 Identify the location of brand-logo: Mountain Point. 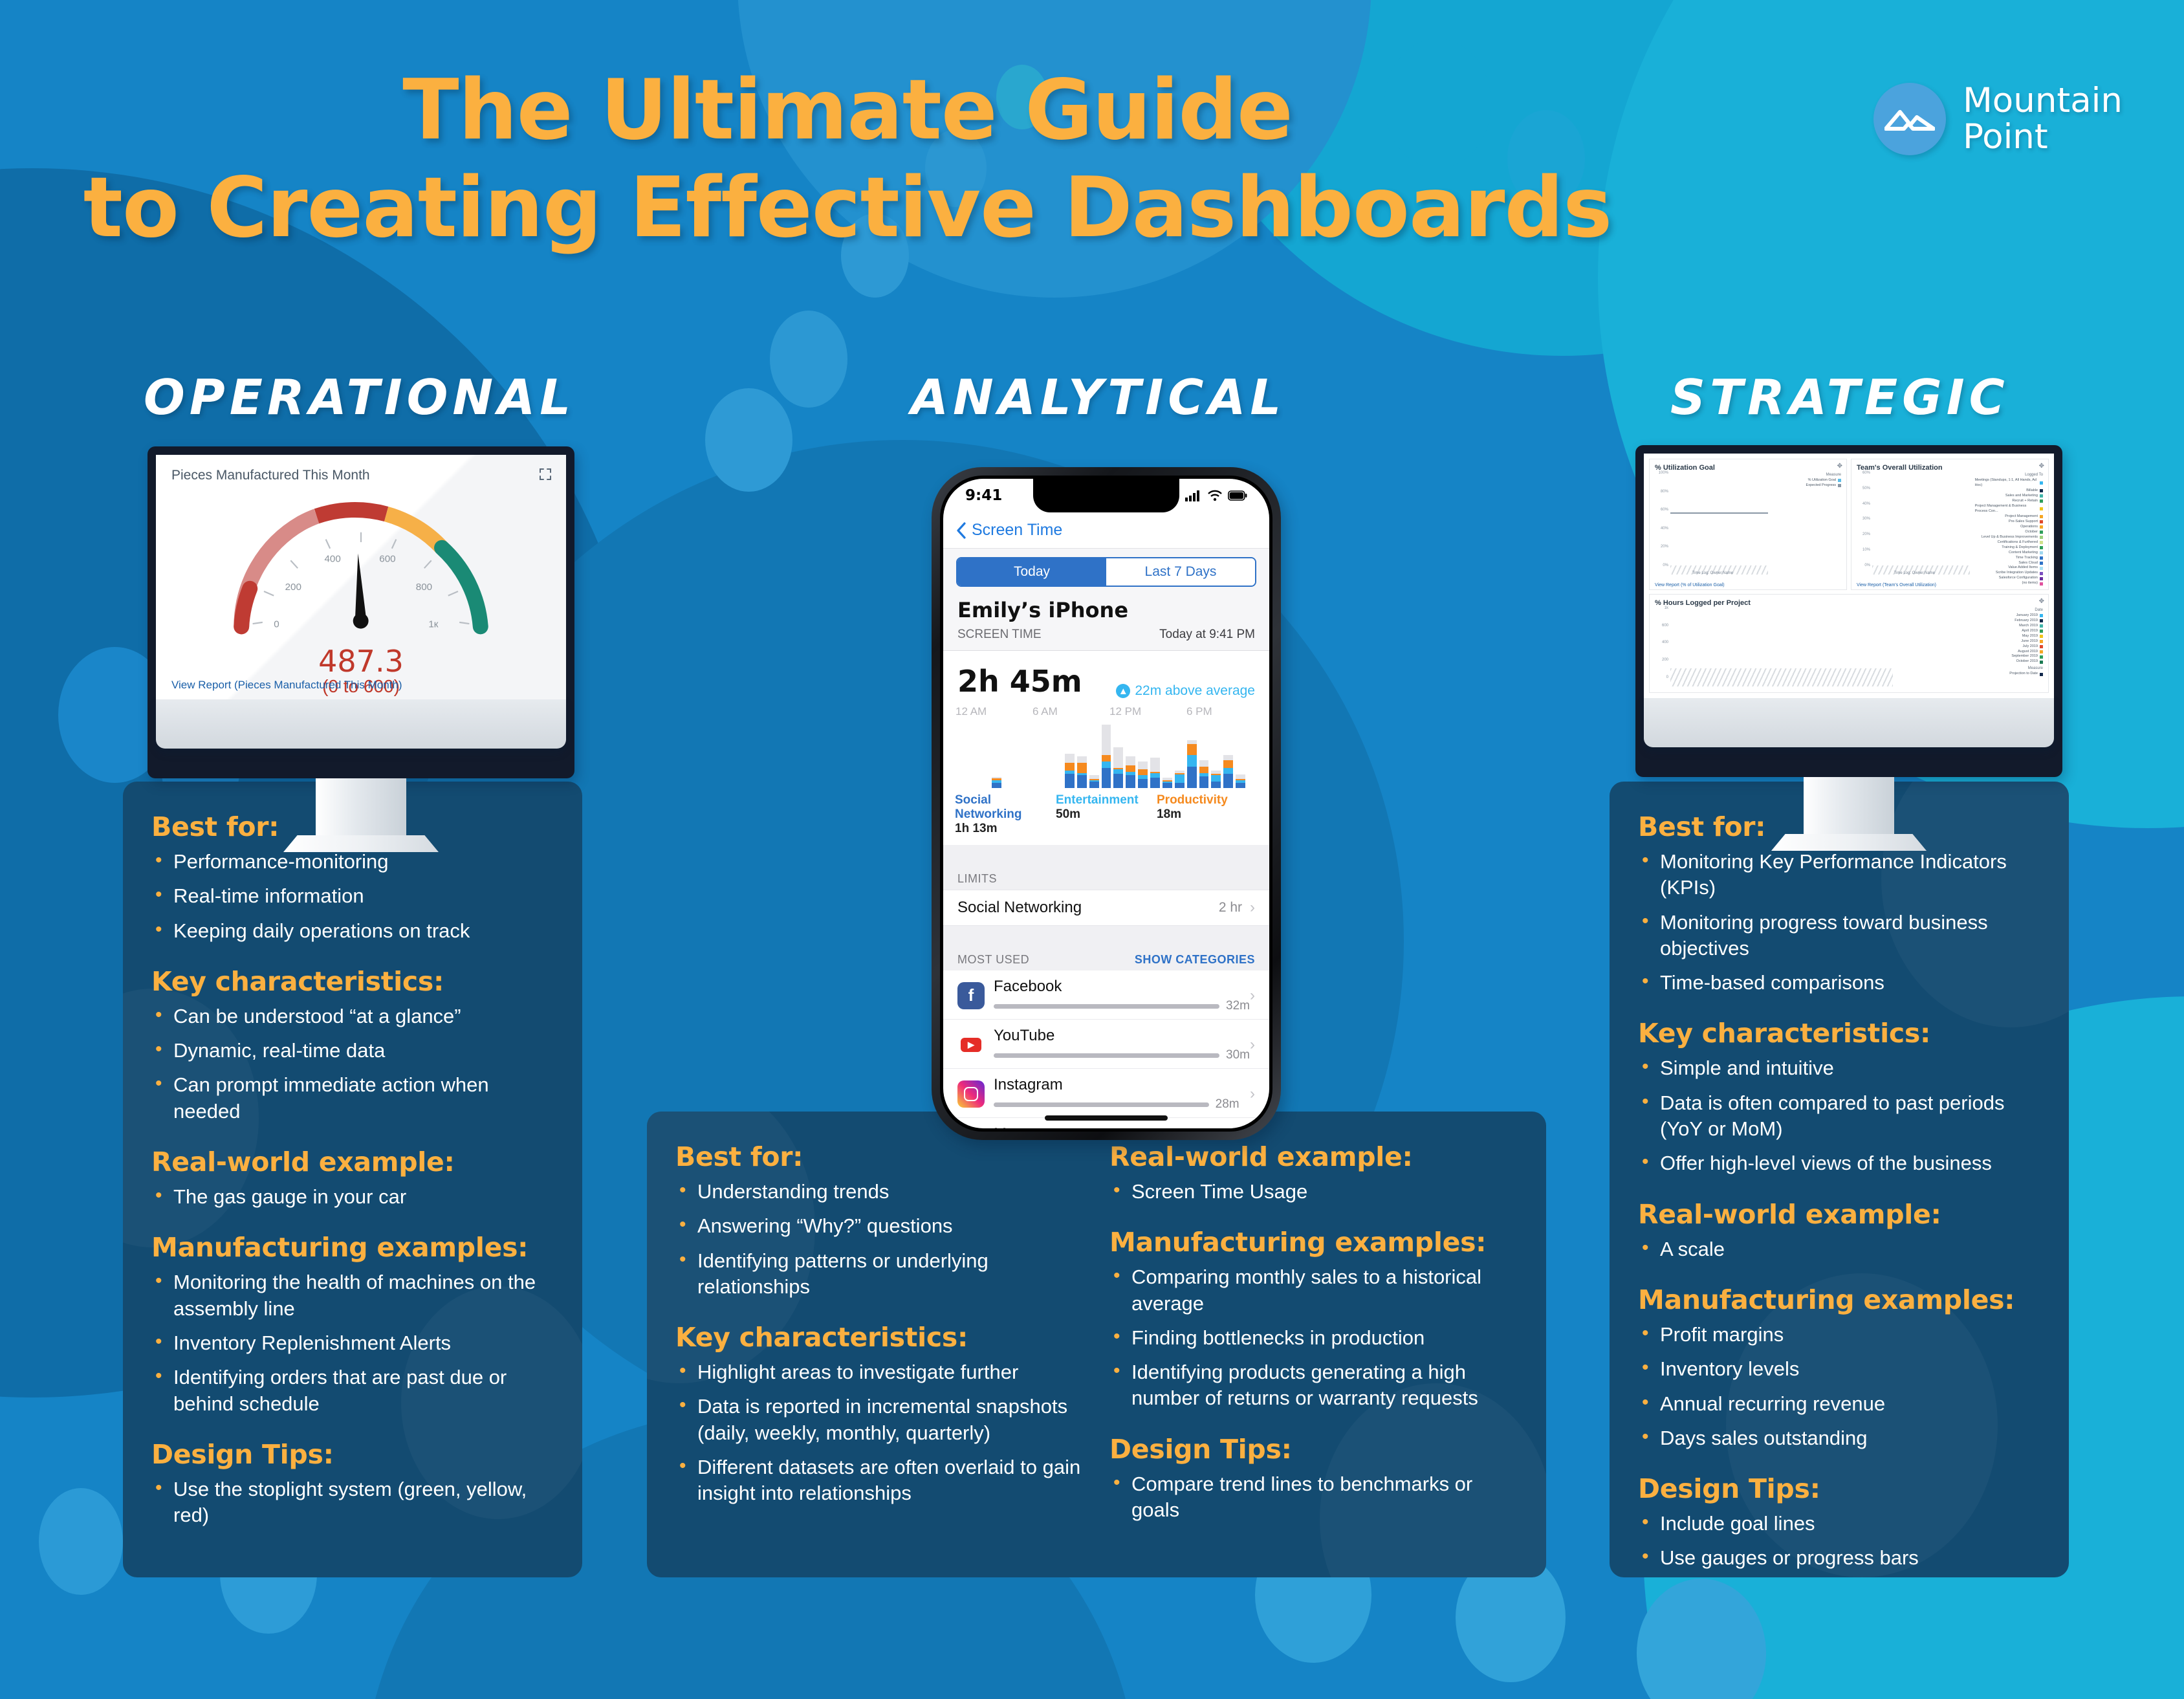
(1998, 119).